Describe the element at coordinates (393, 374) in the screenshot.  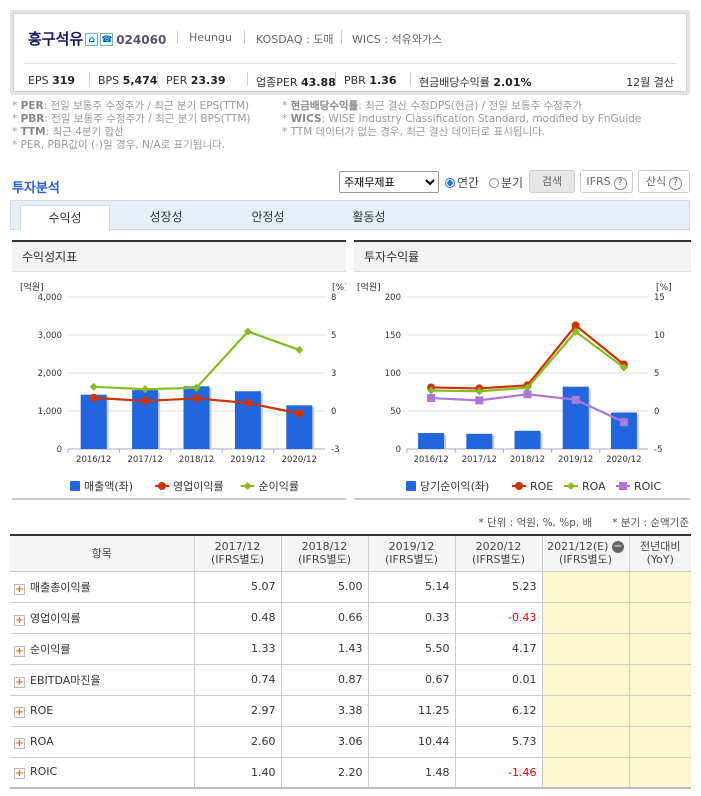
I see `left-tick-label: 100` at that location.